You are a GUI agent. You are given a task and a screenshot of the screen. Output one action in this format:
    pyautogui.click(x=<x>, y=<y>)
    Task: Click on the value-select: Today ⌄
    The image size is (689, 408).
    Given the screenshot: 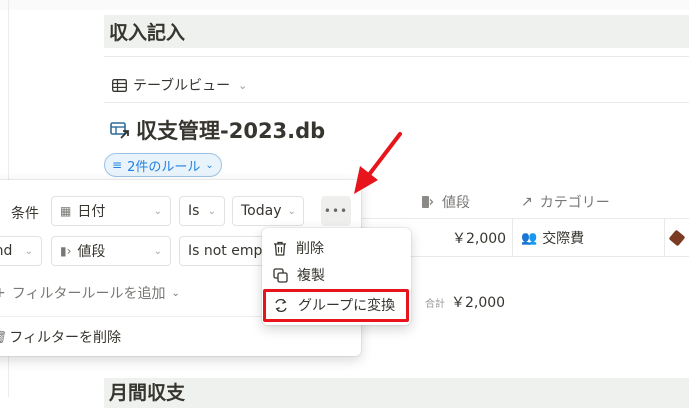 What is the action you would take?
    pyautogui.click(x=268, y=211)
    